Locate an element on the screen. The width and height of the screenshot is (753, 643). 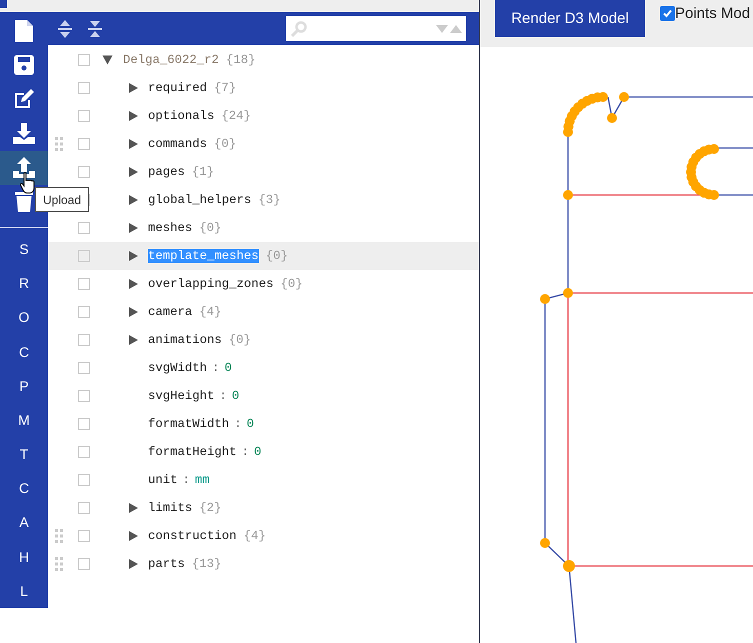
node-count: {1} is located at coordinates (203, 172).